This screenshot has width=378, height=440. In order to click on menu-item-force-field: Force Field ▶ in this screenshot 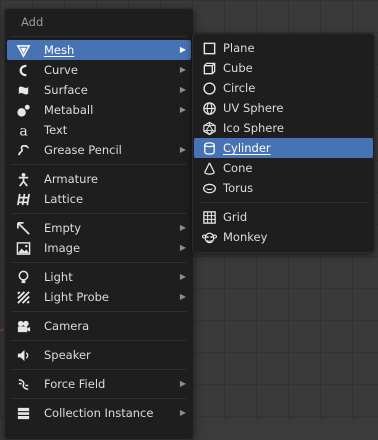, I will do `click(99, 384)`.